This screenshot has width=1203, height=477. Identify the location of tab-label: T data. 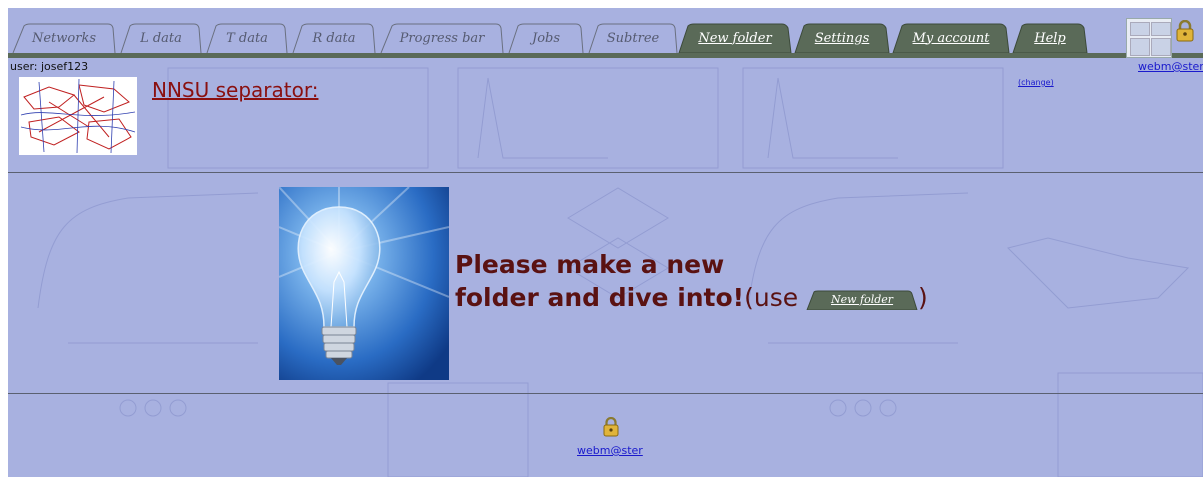
(247, 38).